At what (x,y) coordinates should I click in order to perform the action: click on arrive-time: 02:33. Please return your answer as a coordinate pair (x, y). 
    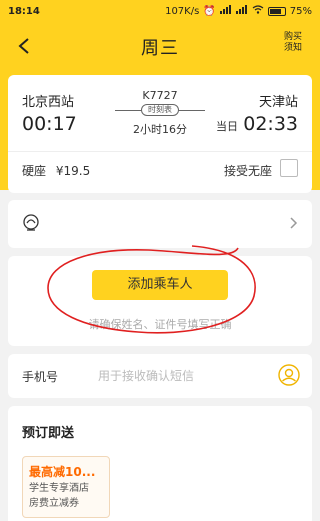
    Looking at the image, I should click on (270, 124).